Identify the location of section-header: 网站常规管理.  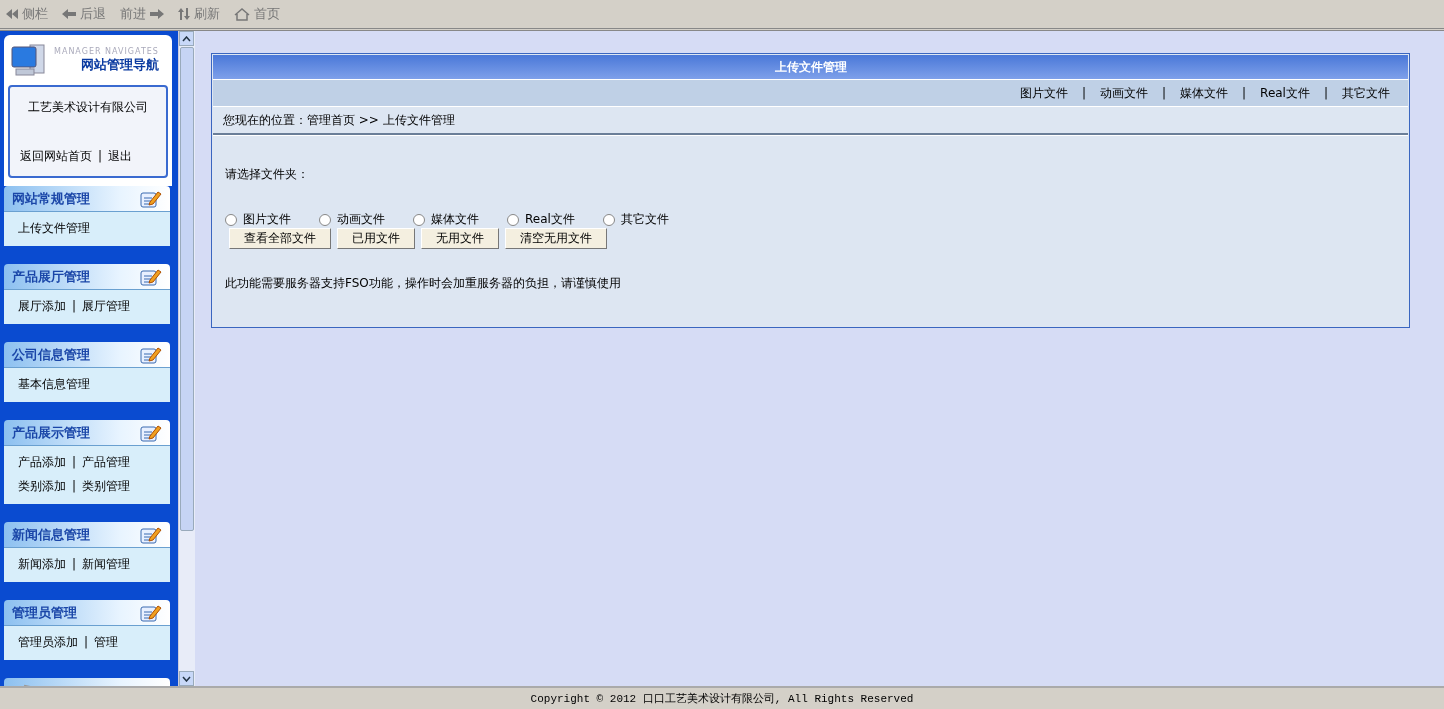
(87, 198).